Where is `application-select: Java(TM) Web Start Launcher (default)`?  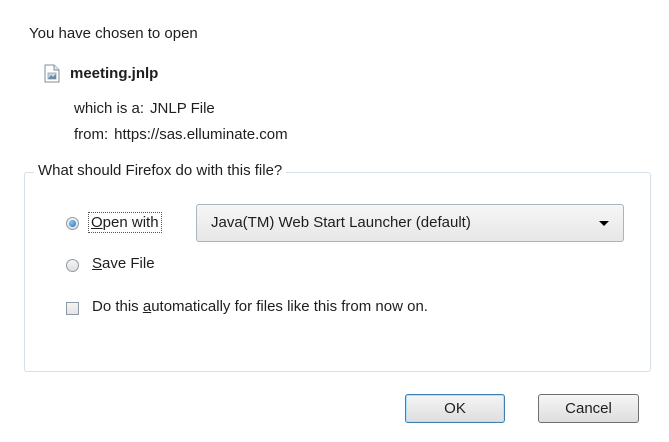
application-select: Java(TM) Web Start Launcher (default) is located at coordinates (410, 223).